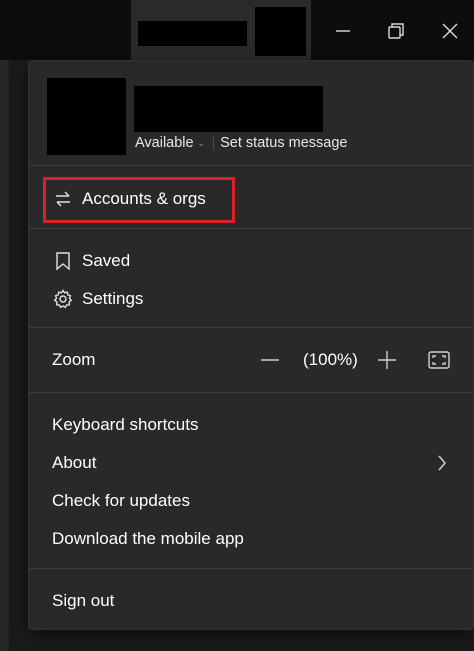  Describe the element at coordinates (86, 116) in the screenshot. I see `avatar` at that location.